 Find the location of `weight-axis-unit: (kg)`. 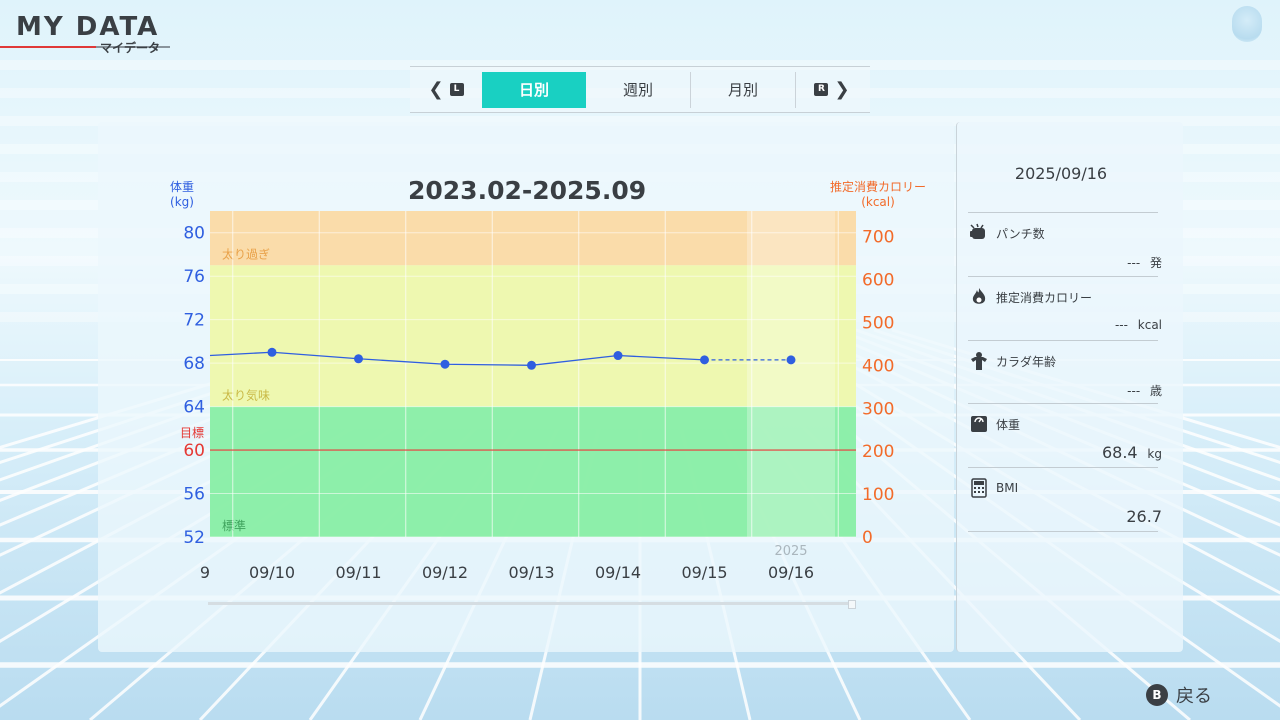

weight-axis-unit: (kg) is located at coordinates (182, 202).